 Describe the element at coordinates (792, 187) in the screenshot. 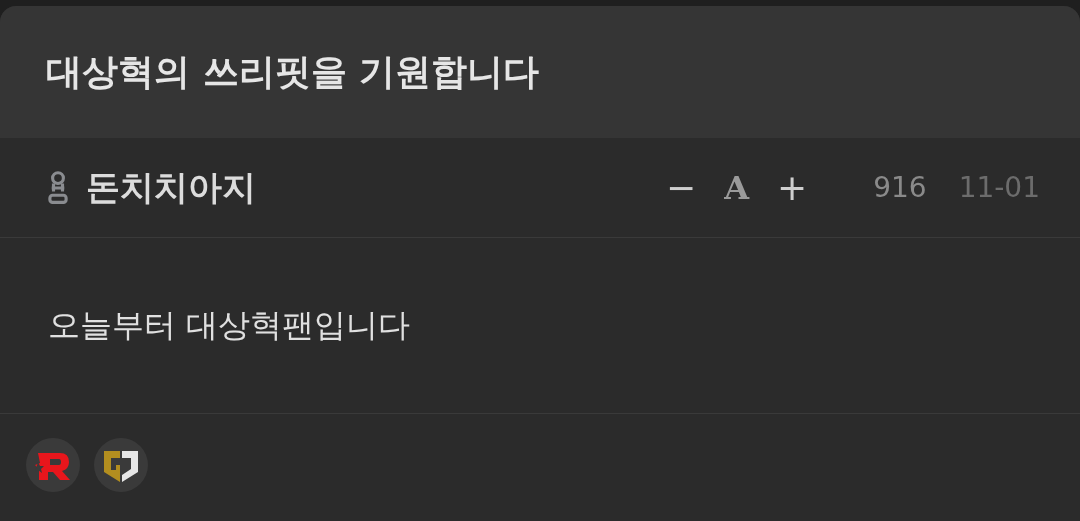

I see `increase-font-button: +` at that location.